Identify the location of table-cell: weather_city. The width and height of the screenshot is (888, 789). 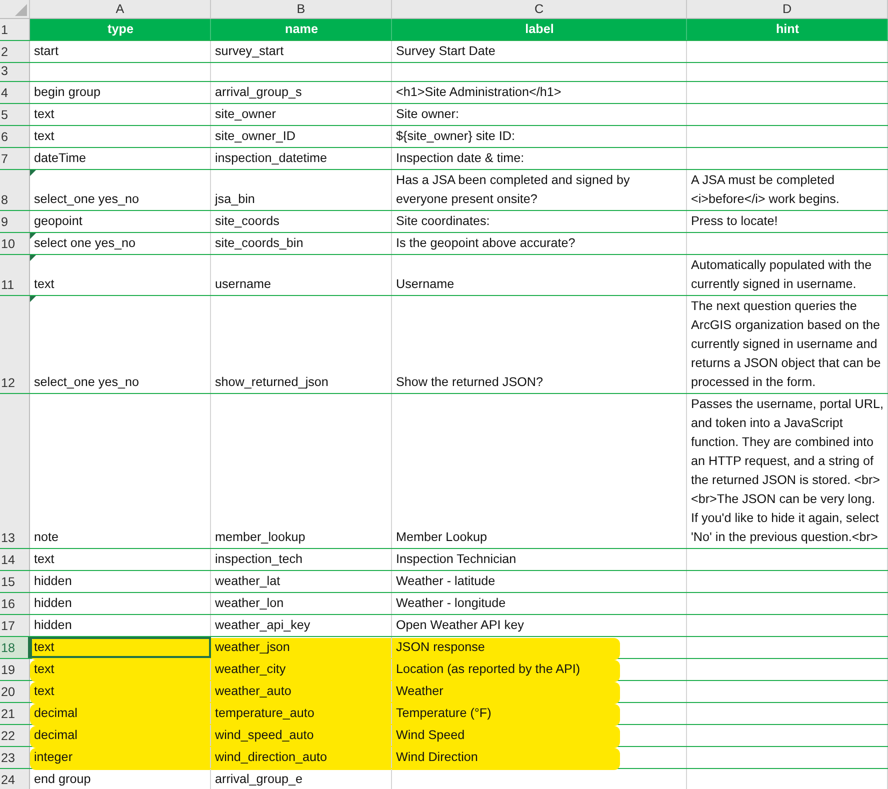
(301, 669).